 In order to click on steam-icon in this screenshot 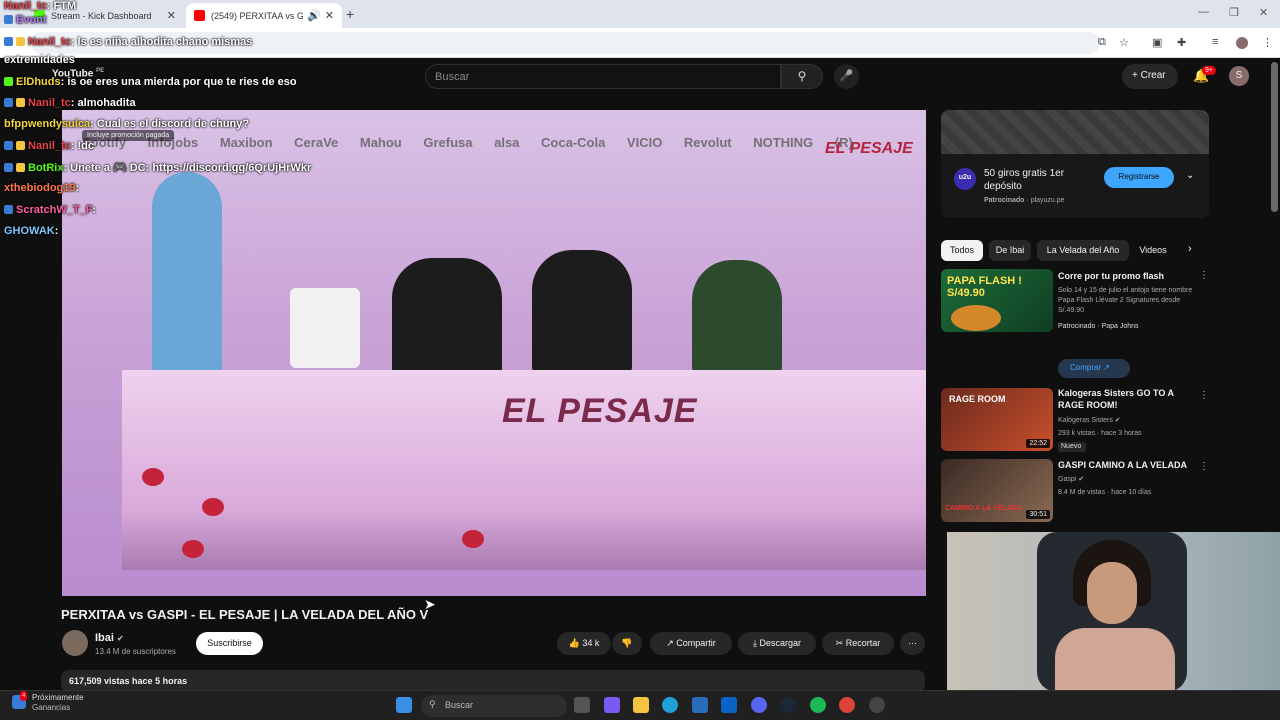, I will do `click(788, 705)`.